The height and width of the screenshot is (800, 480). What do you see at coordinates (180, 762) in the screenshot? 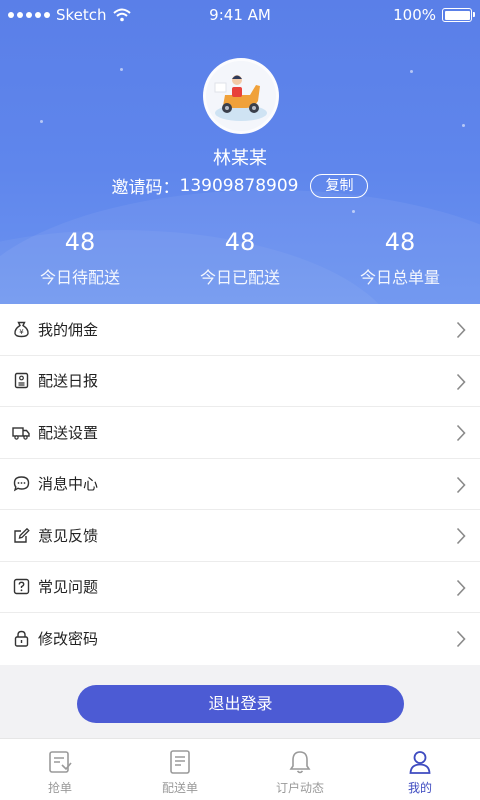
I see `delivery-list-icon` at bounding box center [180, 762].